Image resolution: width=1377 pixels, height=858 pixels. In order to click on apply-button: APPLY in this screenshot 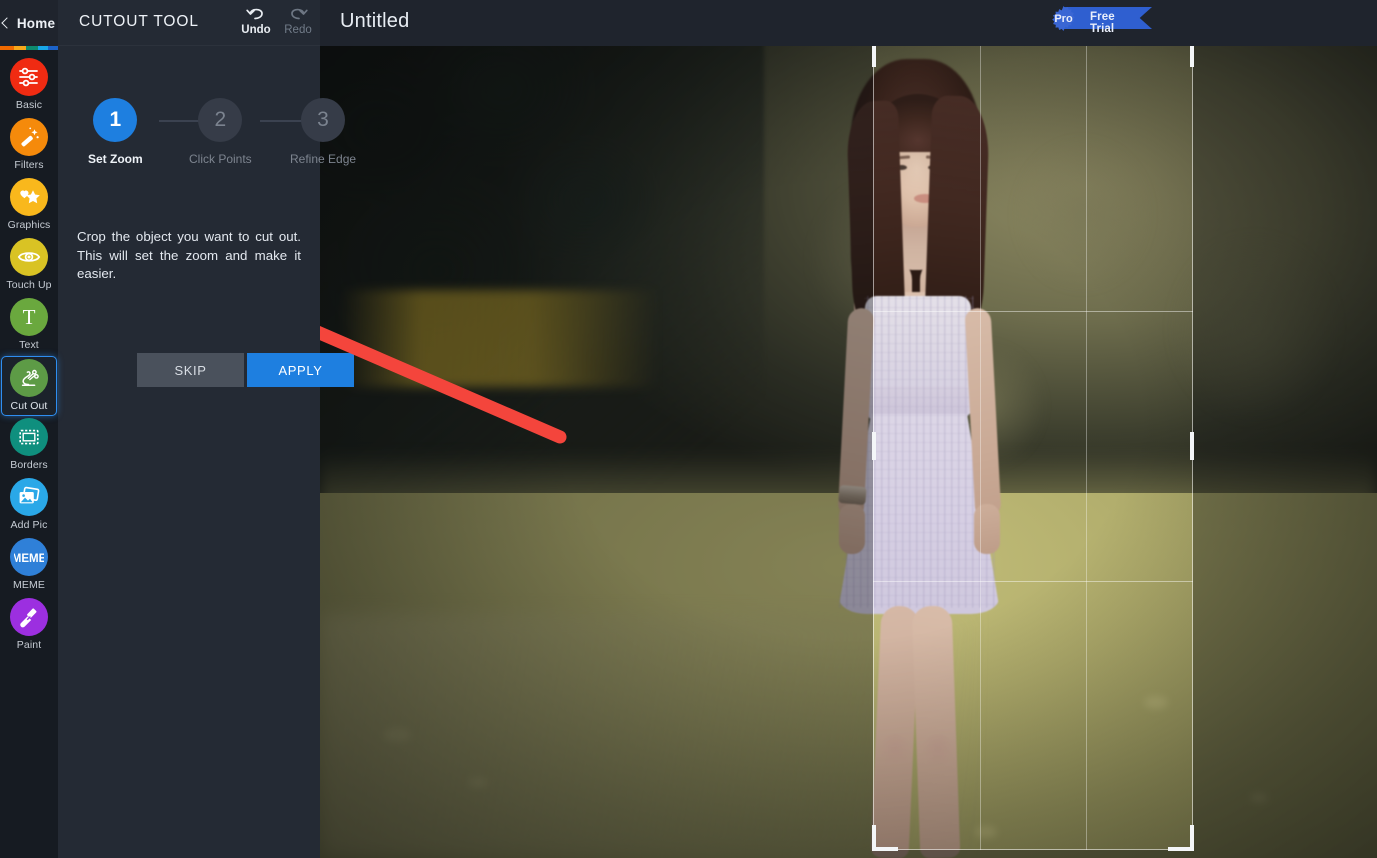, I will do `click(300, 370)`.